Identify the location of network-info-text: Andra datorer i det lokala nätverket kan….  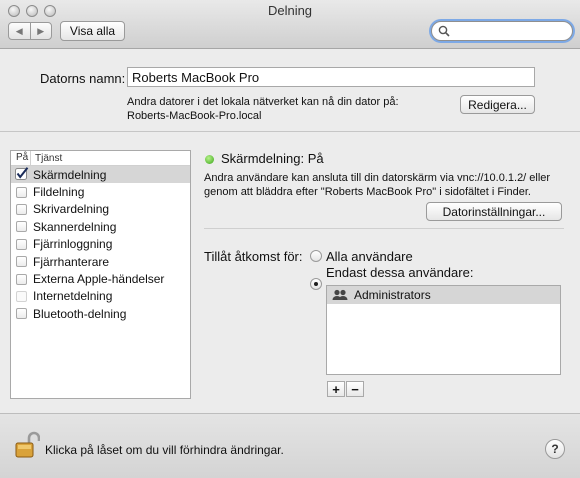
(263, 102).